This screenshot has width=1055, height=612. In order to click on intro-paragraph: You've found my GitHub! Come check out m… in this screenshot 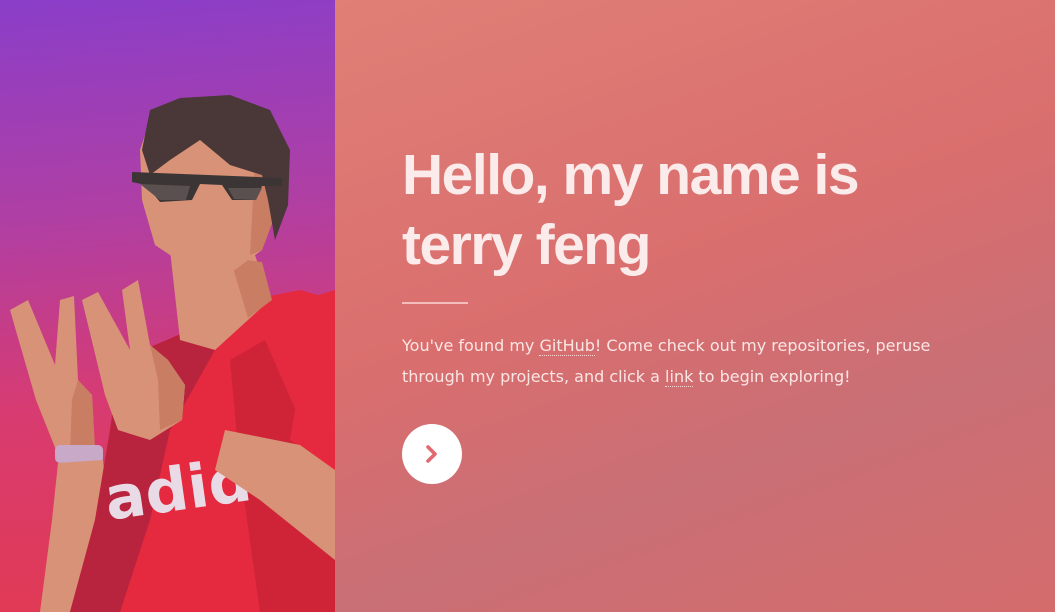, I will do `click(697, 361)`.